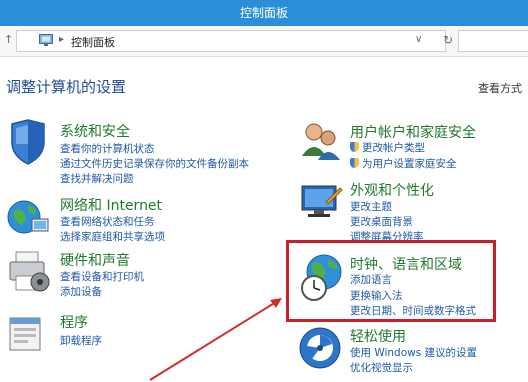  I want to click on annotation-arrow, so click(215, 339).